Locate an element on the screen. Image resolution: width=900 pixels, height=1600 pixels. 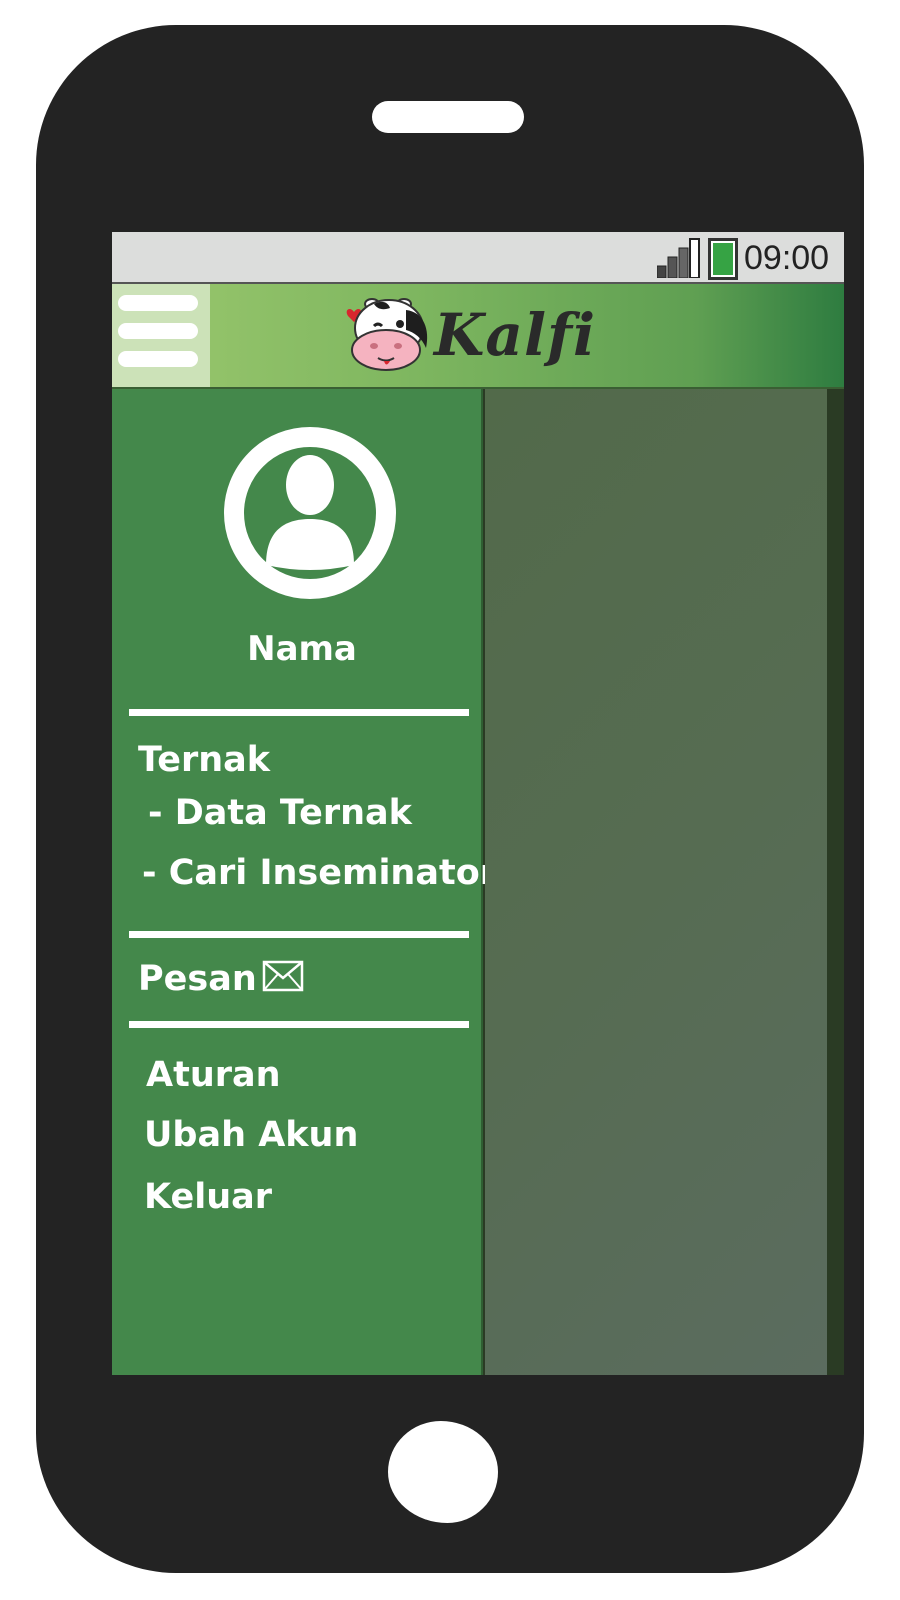
battery-level is located at coordinates (723, 259).